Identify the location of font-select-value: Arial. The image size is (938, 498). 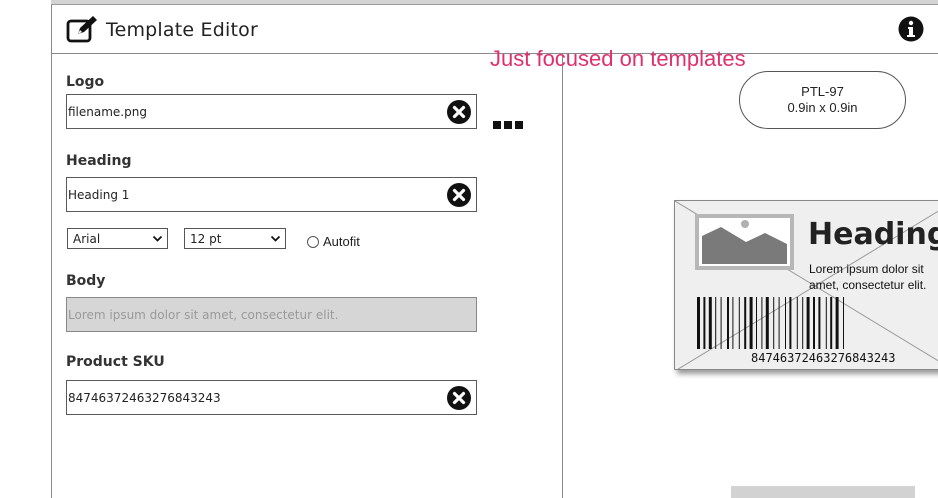
(87, 239).